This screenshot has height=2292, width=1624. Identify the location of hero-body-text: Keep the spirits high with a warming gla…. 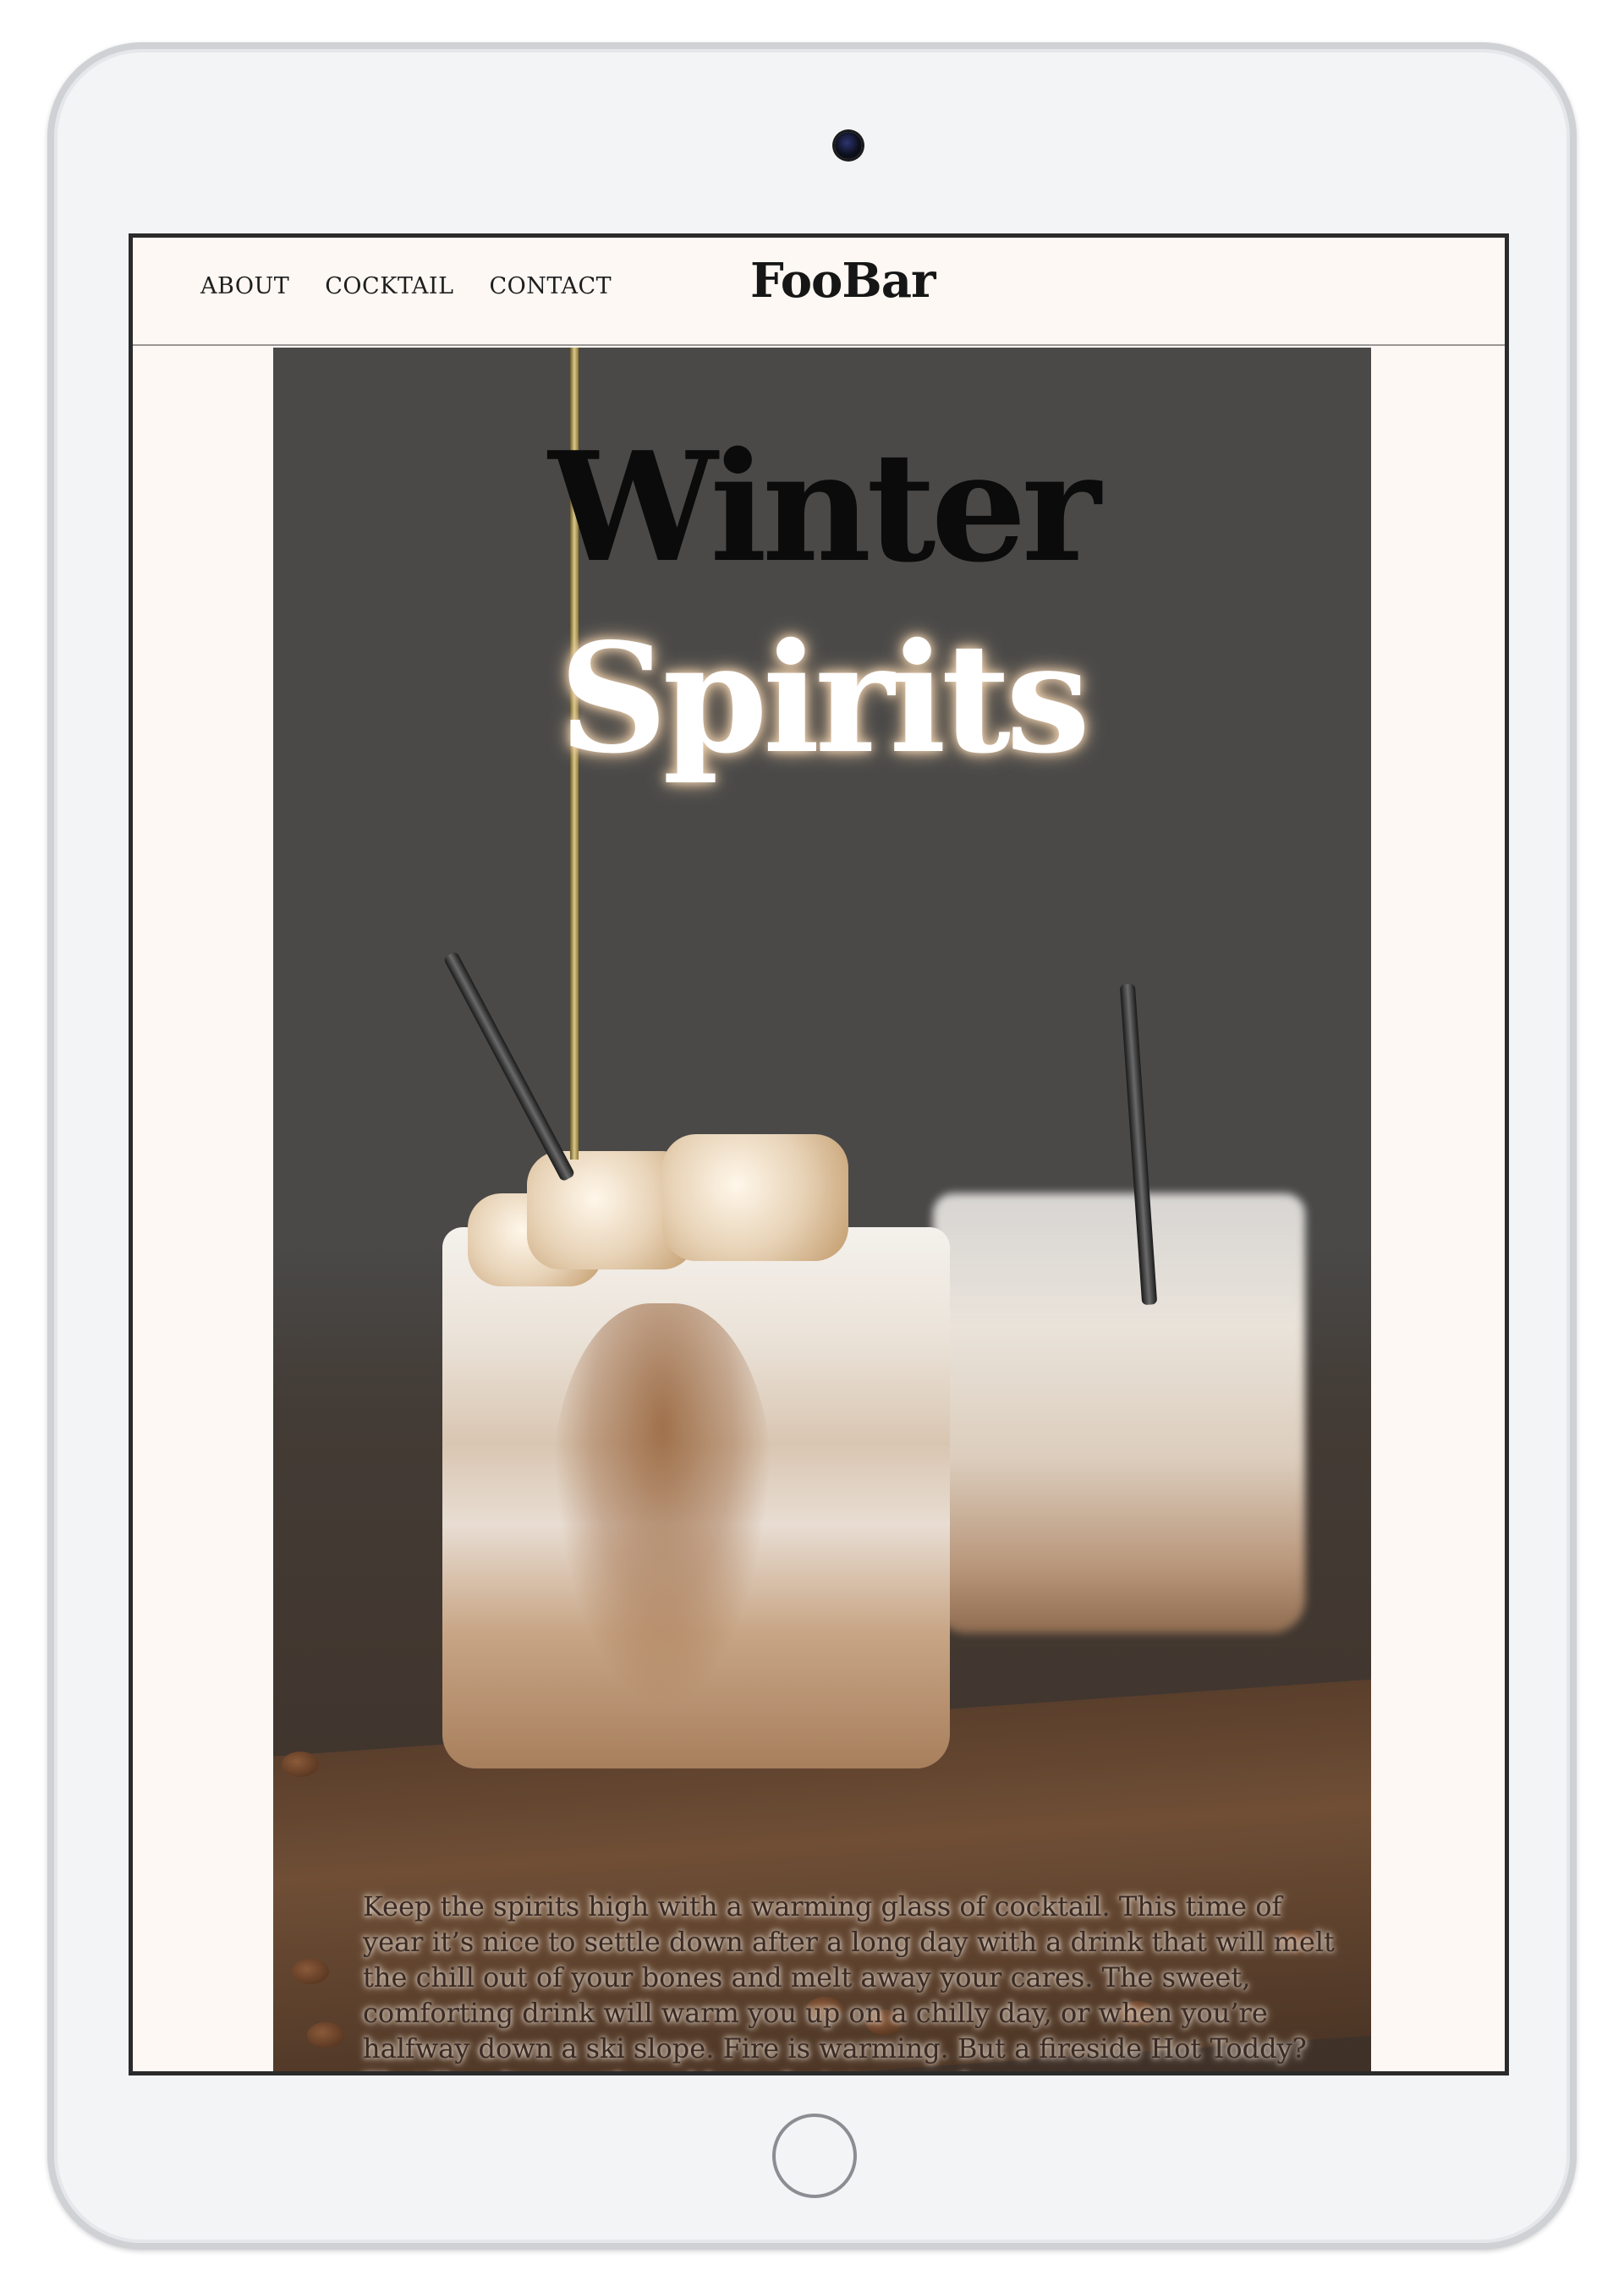
(849, 1980).